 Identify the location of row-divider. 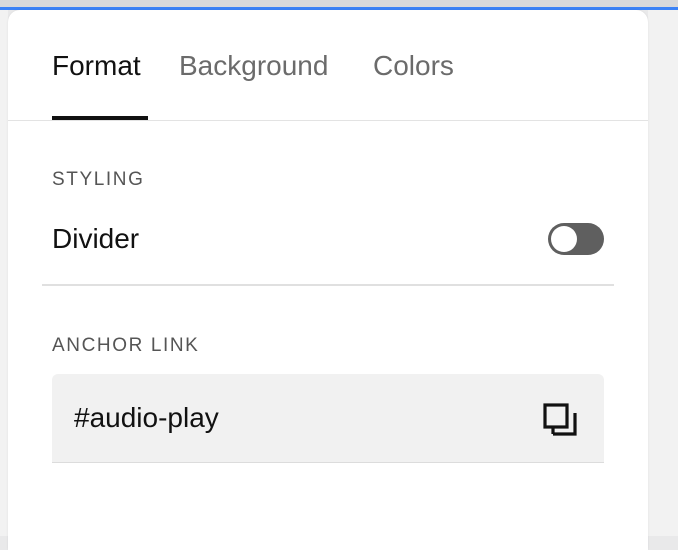
(328, 285).